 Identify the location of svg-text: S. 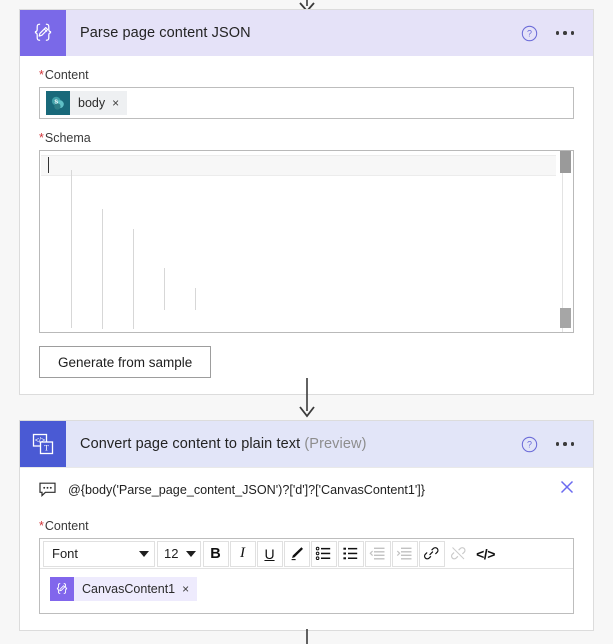
(56, 102).